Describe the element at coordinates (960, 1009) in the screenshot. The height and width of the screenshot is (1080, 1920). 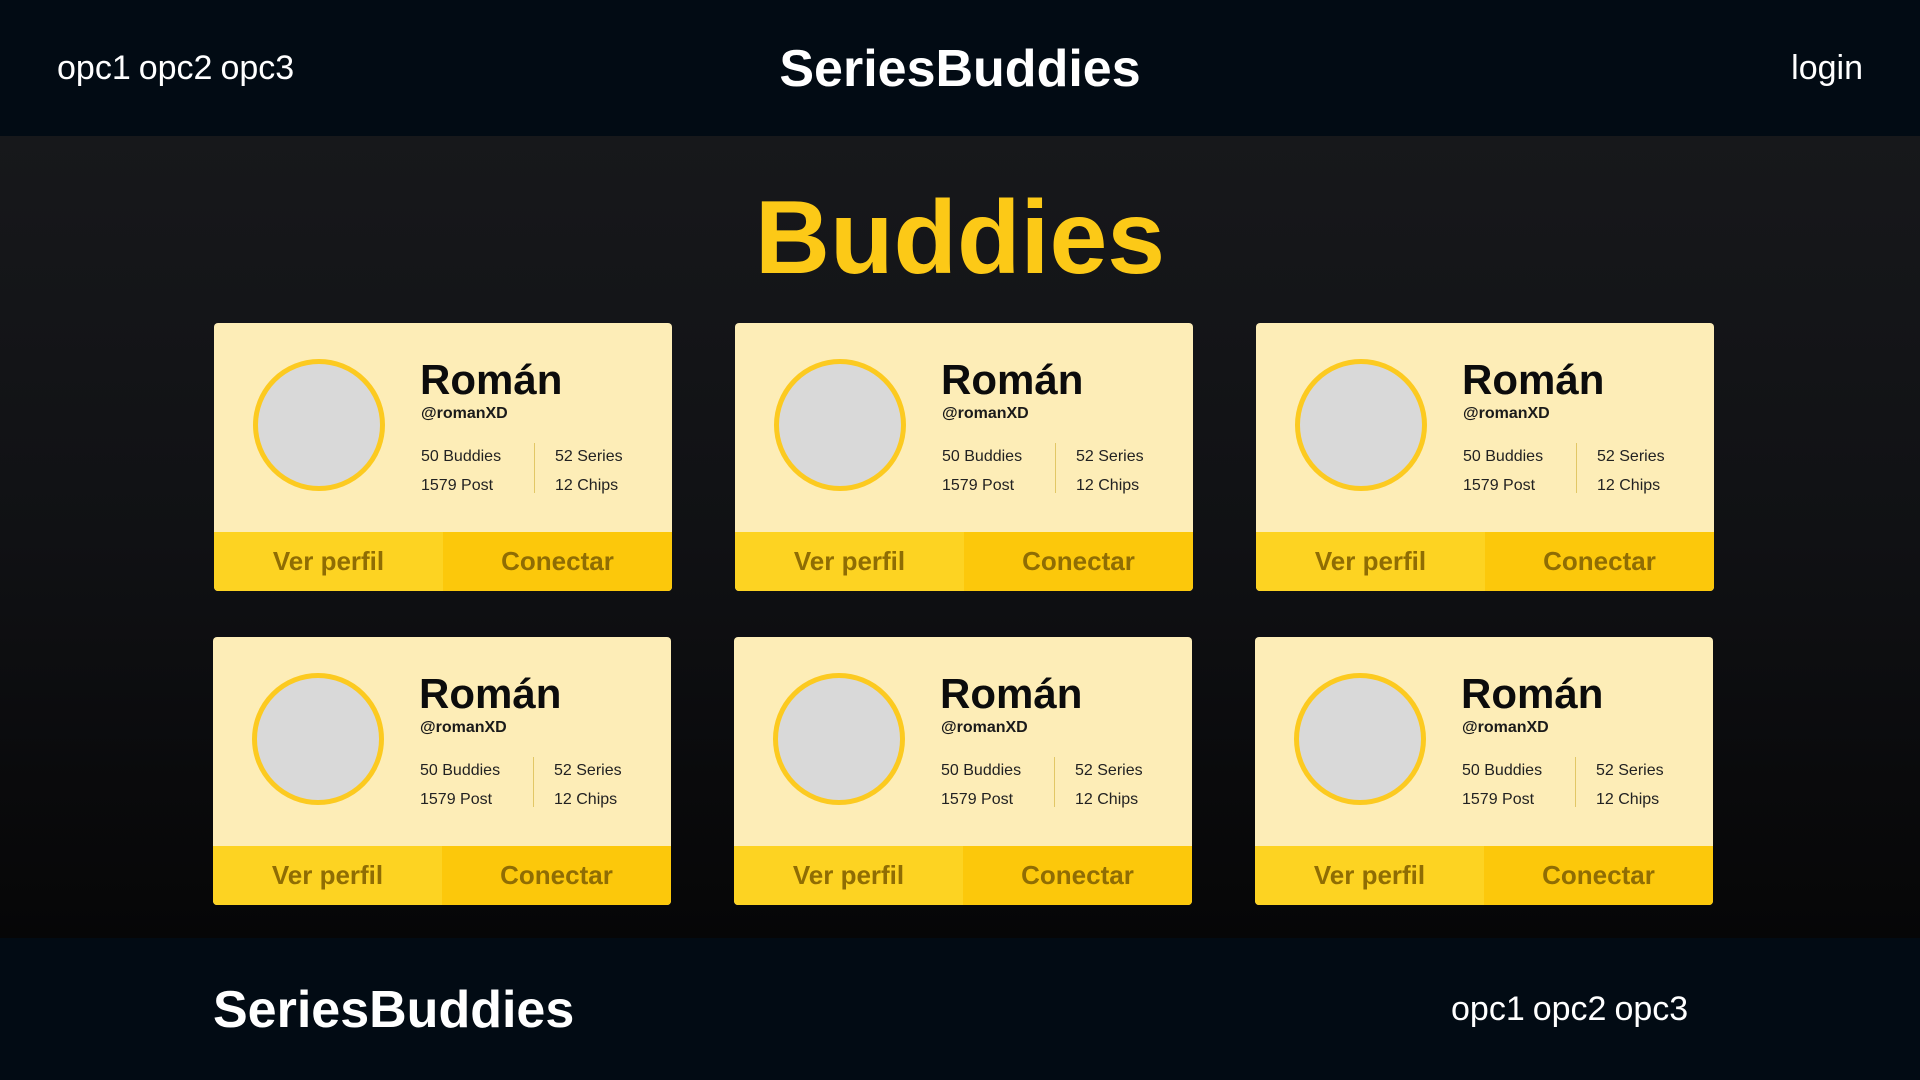
I see `footer: SeriesBuddies opc1 opc2 opc3` at that location.